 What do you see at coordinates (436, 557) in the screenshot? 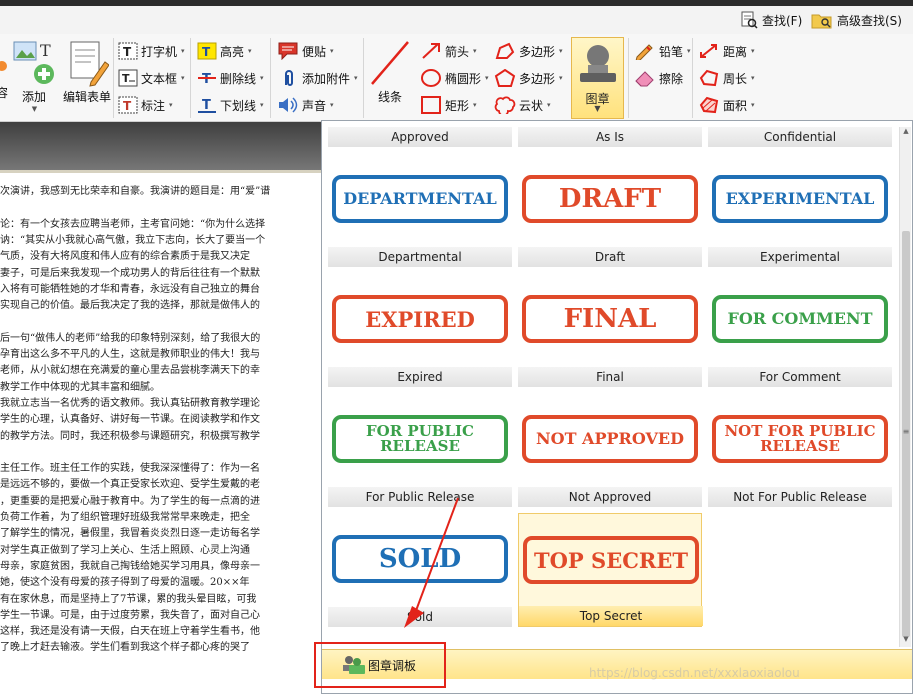
I see `annotation-arrow` at bounding box center [436, 557].